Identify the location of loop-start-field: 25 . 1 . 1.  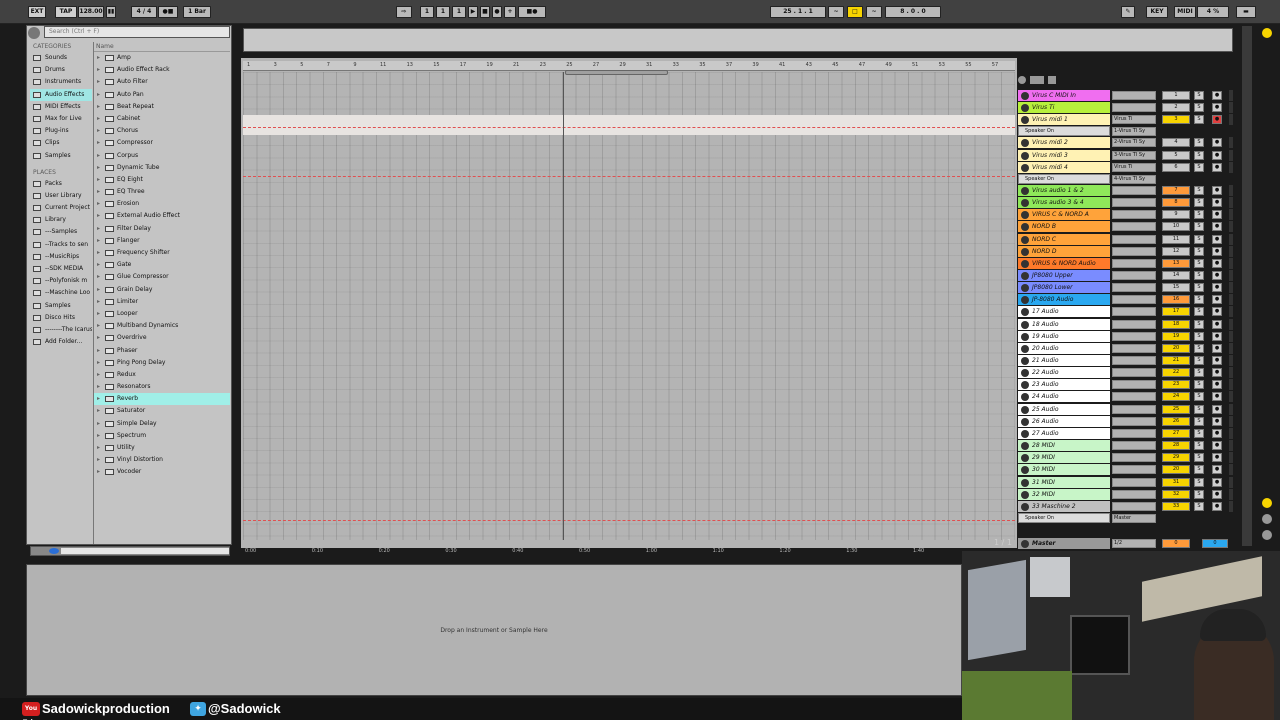
(798, 12).